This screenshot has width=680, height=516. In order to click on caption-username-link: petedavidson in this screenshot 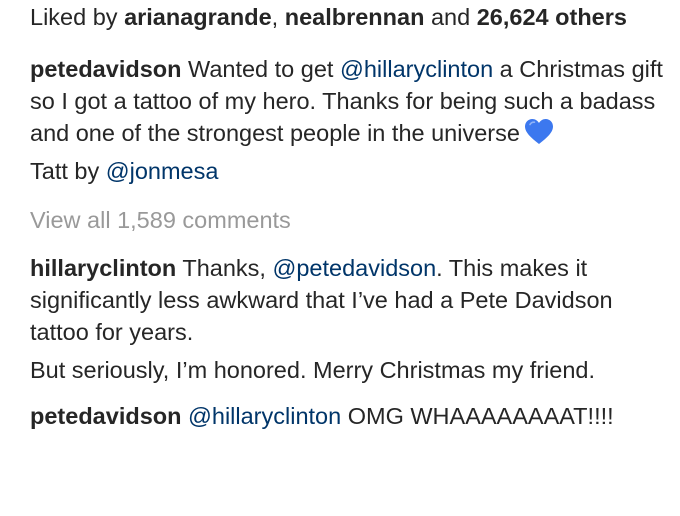, I will do `click(105, 69)`.